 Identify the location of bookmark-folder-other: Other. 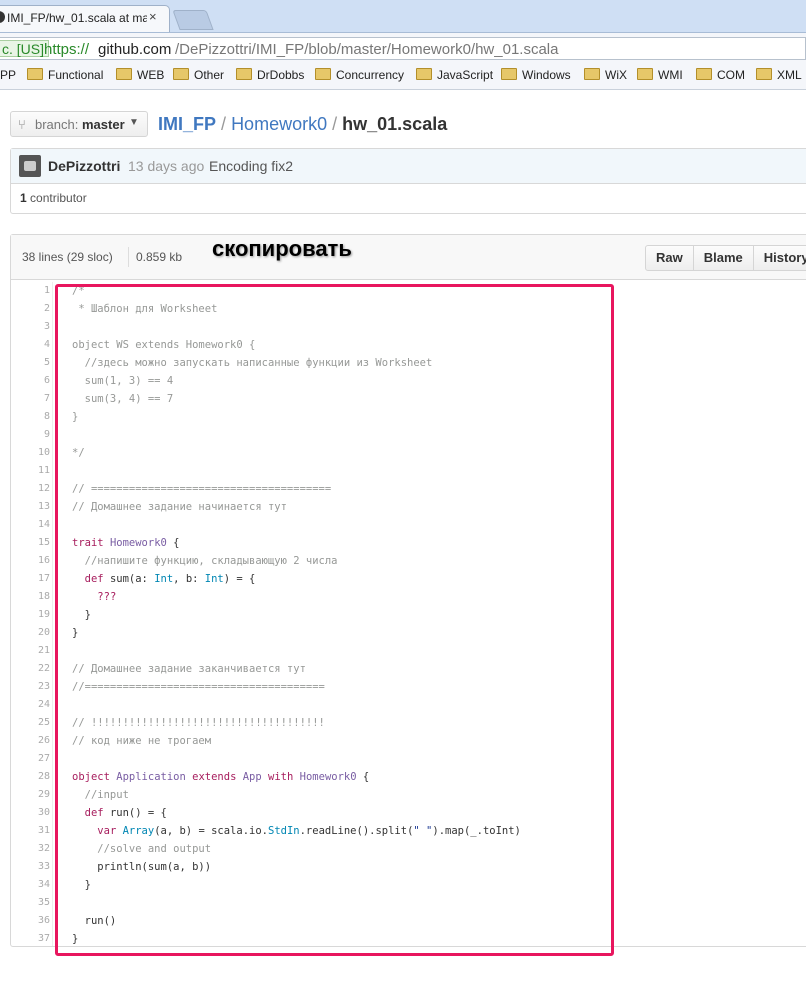
(198, 75).